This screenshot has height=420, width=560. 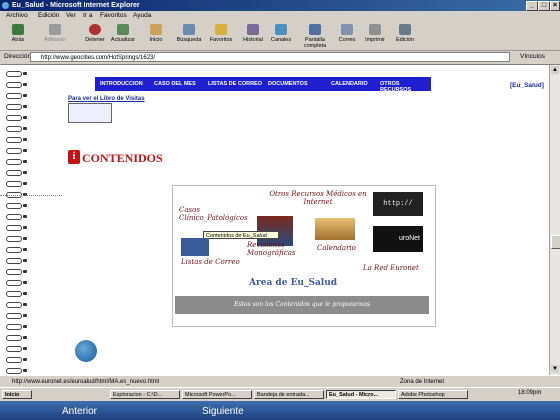 What do you see at coordinates (554, 220) in the screenshot?
I see `vertical-scrollbar: ▲ ▼` at bounding box center [554, 220].